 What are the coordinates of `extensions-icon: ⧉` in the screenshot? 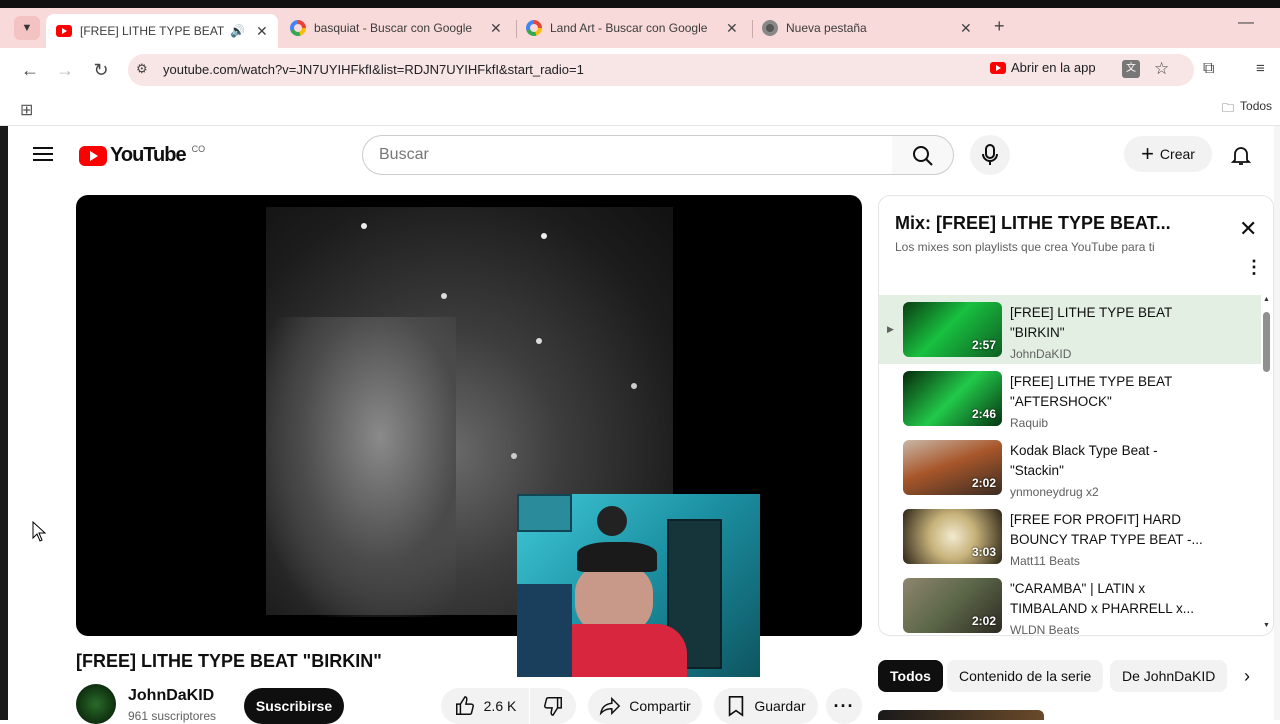 It's located at (1208, 69).